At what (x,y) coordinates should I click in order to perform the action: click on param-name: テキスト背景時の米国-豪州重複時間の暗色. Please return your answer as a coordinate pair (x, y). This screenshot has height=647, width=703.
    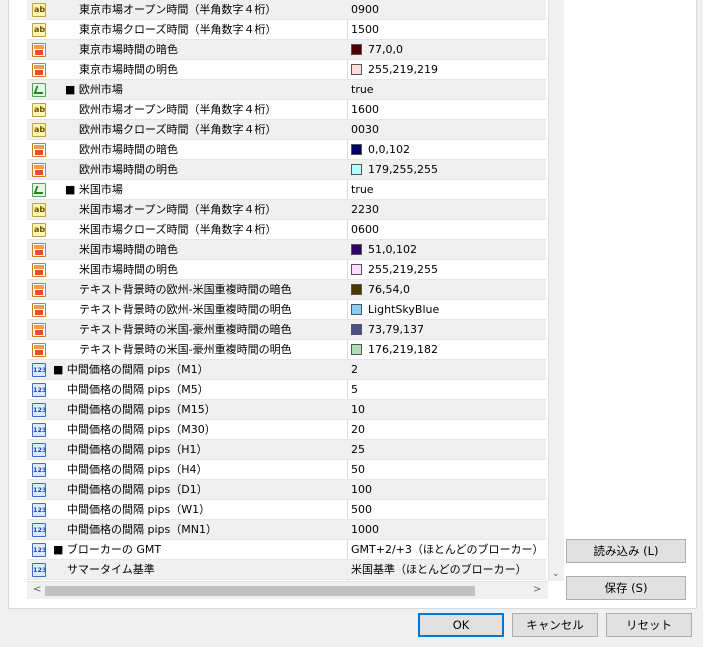
    Looking at the image, I should click on (185, 329).